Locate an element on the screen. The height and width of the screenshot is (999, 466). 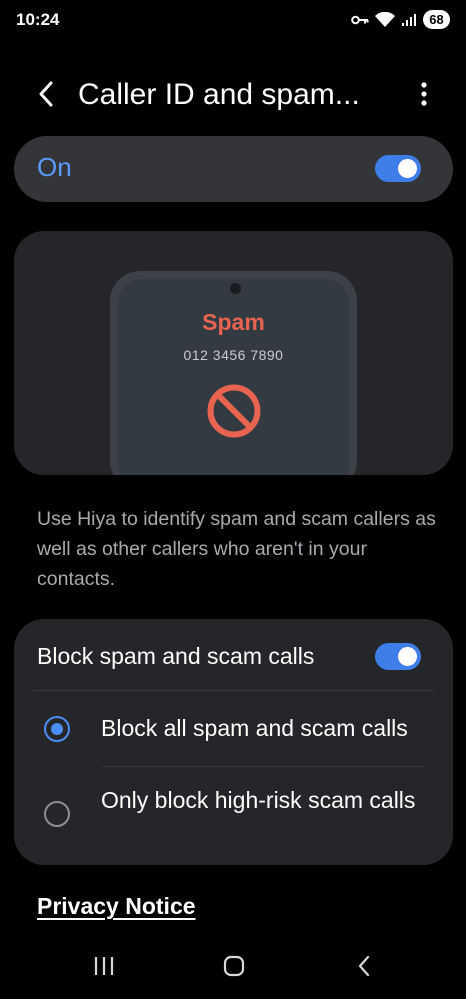
master-toggle-label: On is located at coordinates (54, 167).